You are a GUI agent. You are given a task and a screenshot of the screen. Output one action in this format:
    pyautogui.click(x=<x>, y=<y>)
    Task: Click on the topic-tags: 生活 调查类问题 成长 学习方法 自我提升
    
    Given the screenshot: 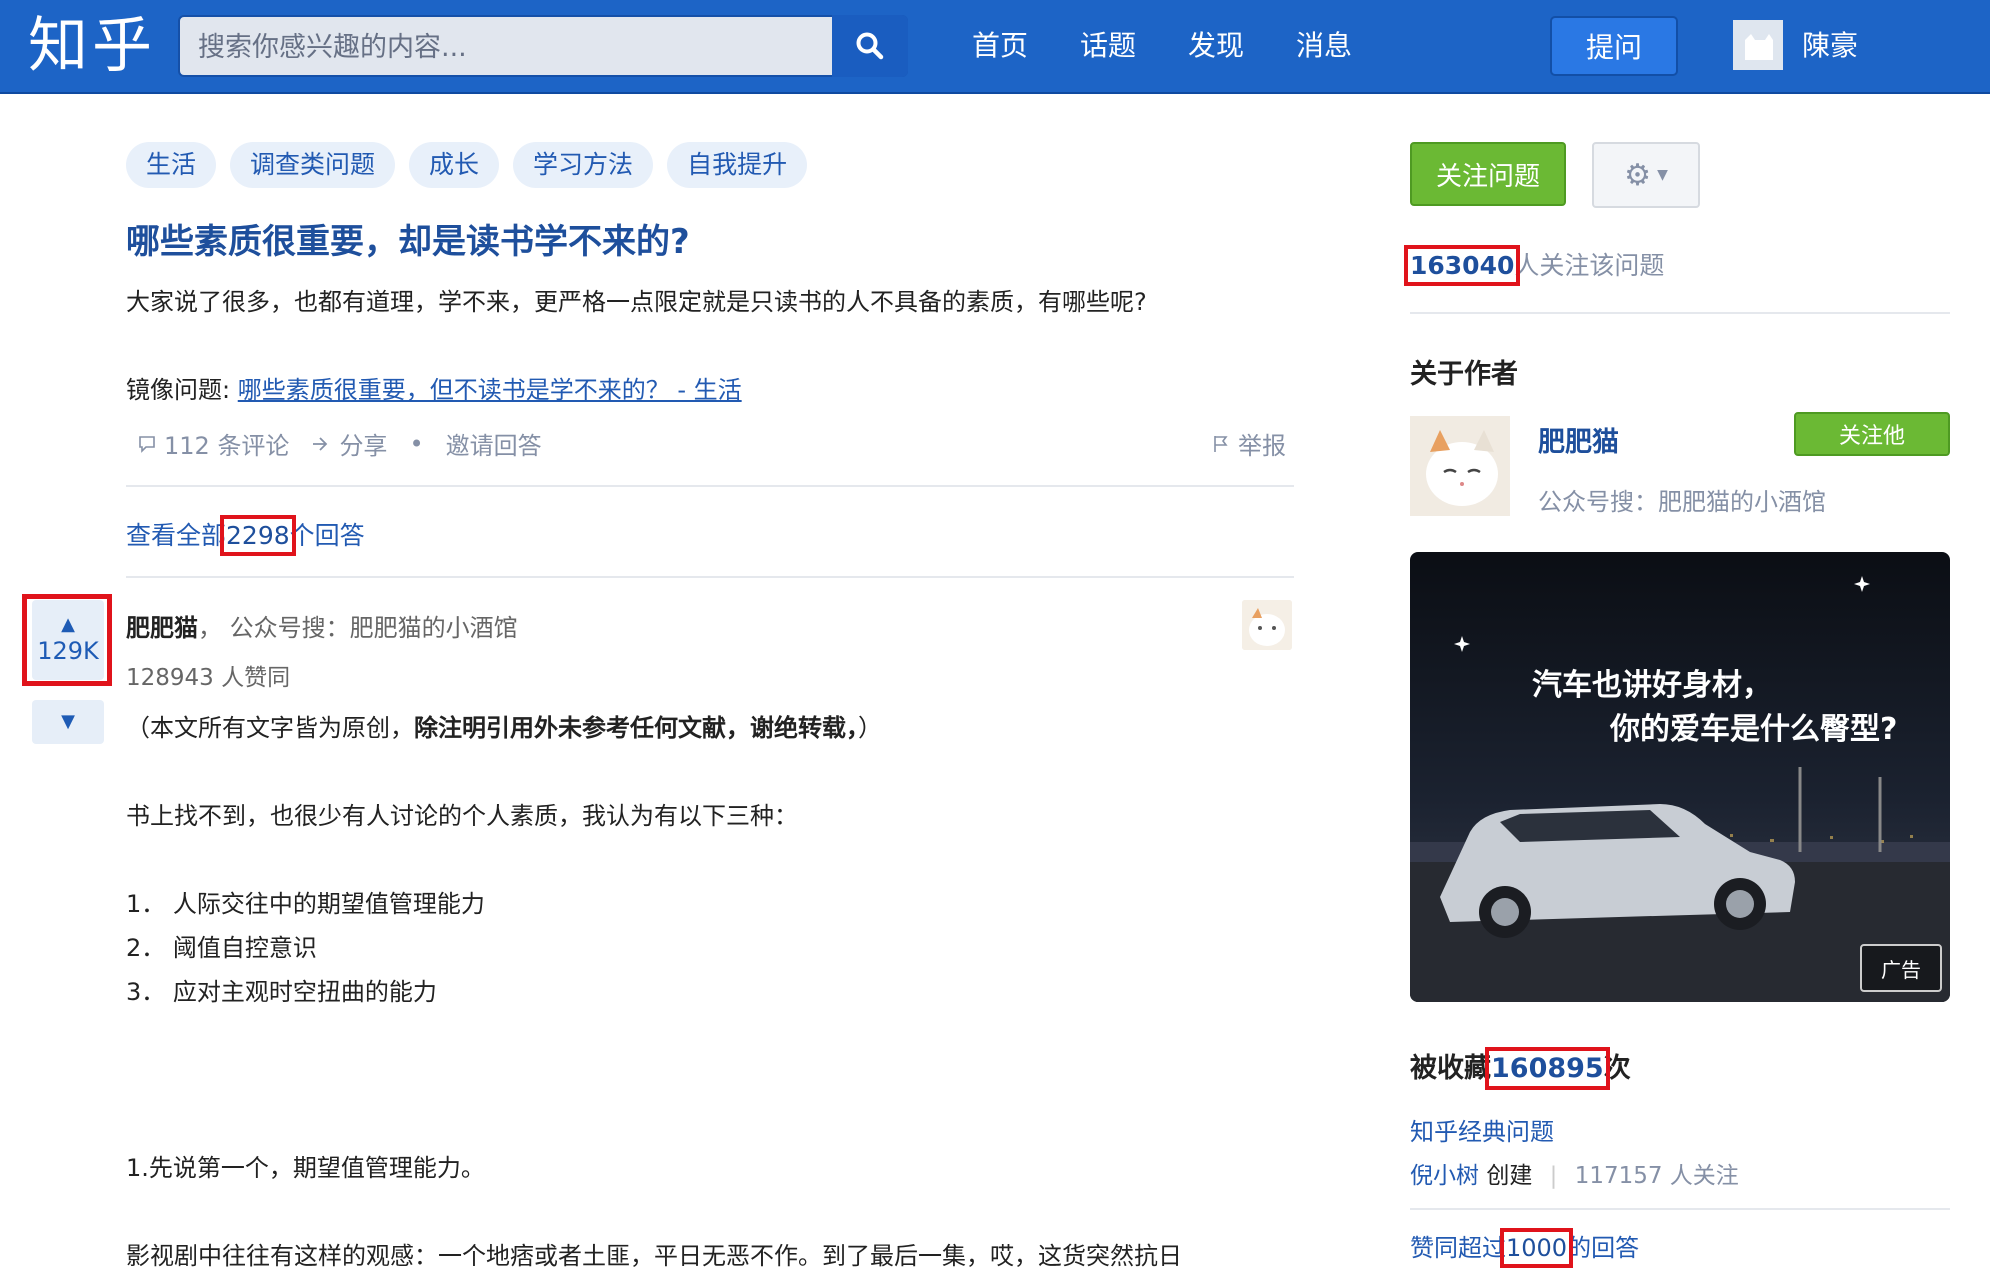 What is the action you would take?
    pyautogui.click(x=467, y=165)
    